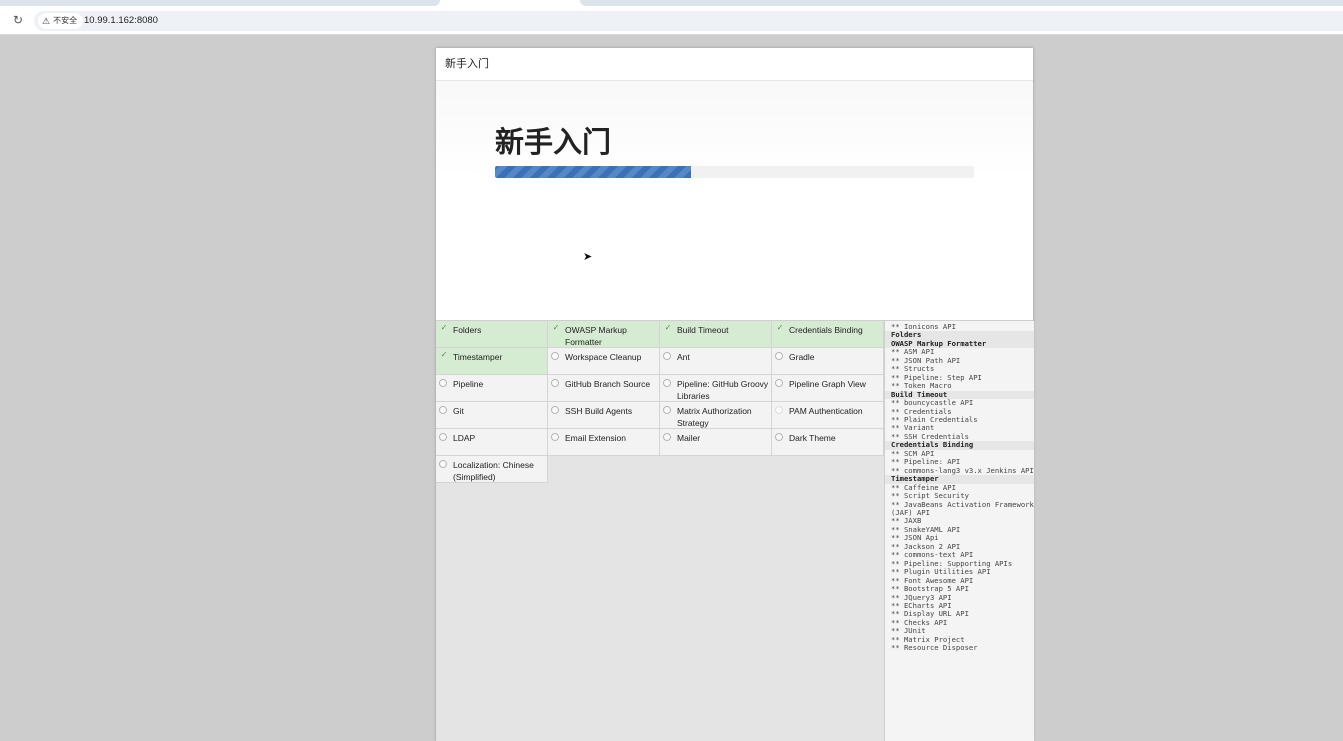 The height and width of the screenshot is (741, 1343). What do you see at coordinates (121, 21) in the screenshot?
I see `url-text: 10.99.1.162:8080` at bounding box center [121, 21].